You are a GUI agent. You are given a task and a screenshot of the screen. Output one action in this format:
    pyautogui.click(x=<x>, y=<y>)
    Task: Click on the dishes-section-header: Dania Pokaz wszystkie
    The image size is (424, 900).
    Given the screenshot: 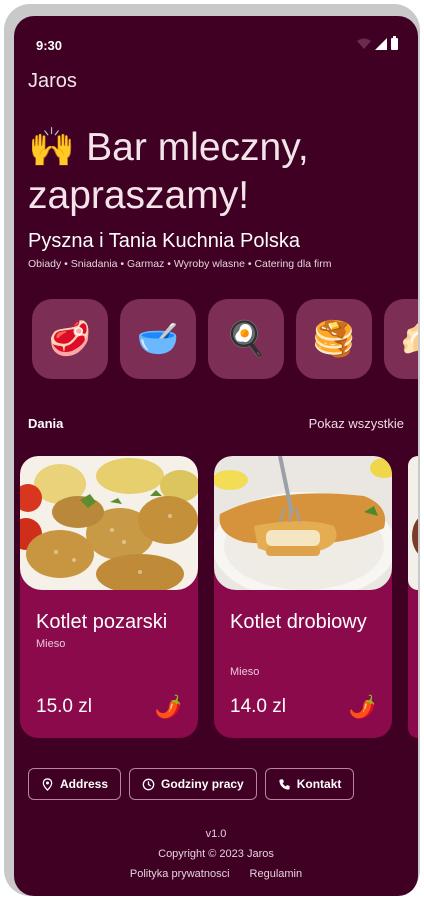 What is the action you would take?
    pyautogui.click(x=216, y=423)
    